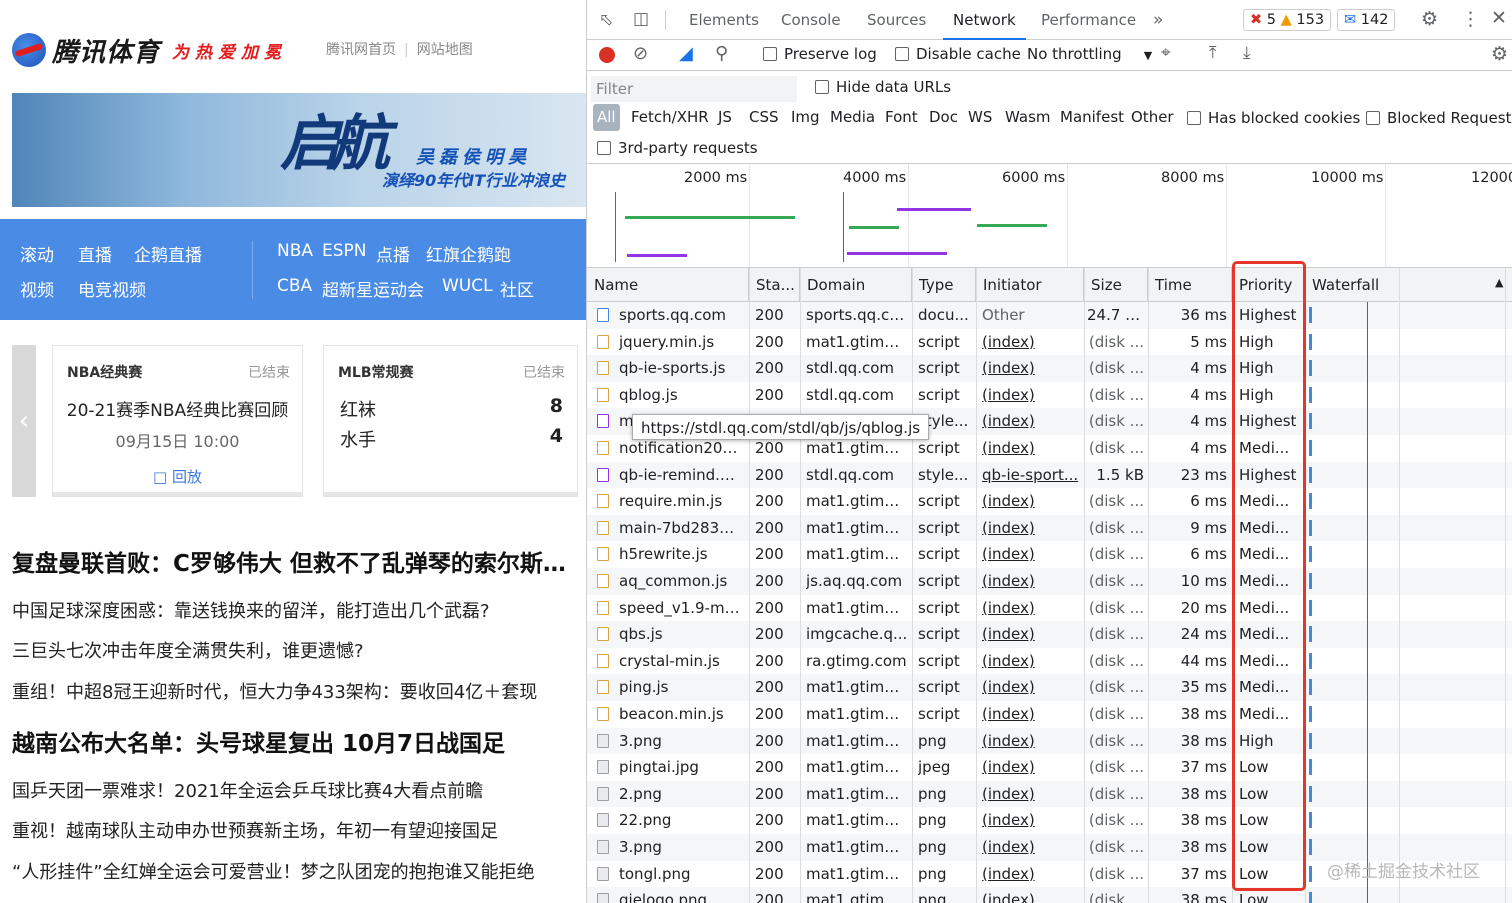 Image resolution: width=1512 pixels, height=903 pixels. What do you see at coordinates (1116, 285) in the screenshot?
I see `column-size: Size` at bounding box center [1116, 285].